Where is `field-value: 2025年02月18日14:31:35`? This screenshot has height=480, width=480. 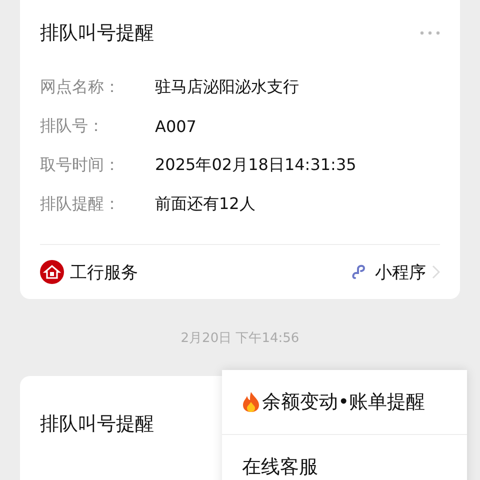
field-value: 2025年02月18日14:31:35 is located at coordinates (255, 165).